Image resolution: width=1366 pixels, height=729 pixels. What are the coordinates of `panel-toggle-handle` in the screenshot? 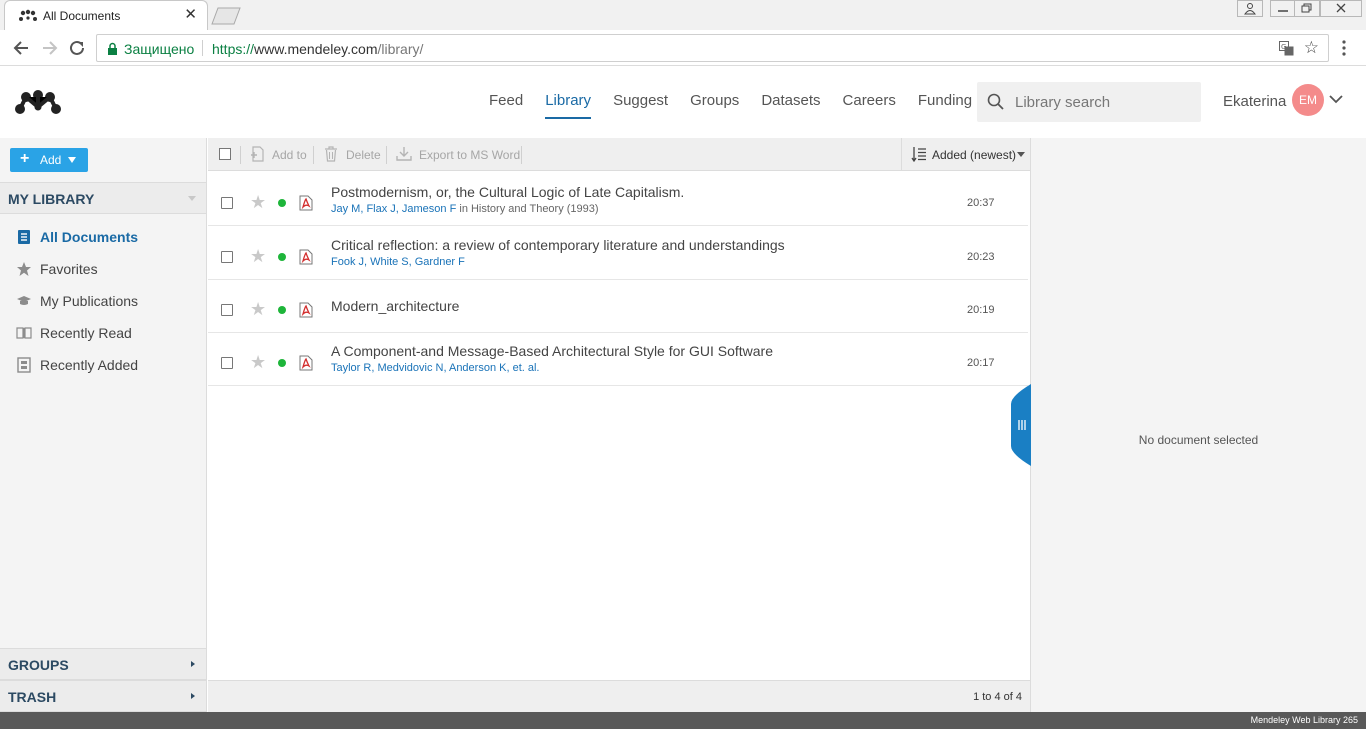 It's located at (1021, 425).